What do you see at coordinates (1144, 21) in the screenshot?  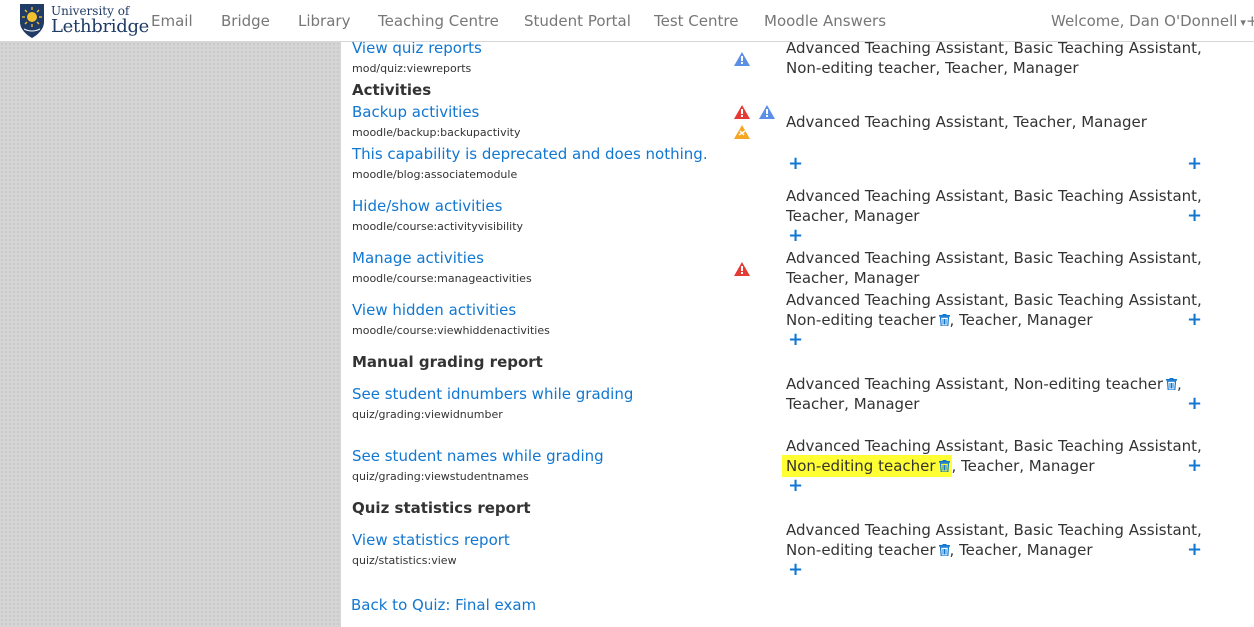 I see `welcome-text: Welcome, Dan O'Donnell` at bounding box center [1144, 21].